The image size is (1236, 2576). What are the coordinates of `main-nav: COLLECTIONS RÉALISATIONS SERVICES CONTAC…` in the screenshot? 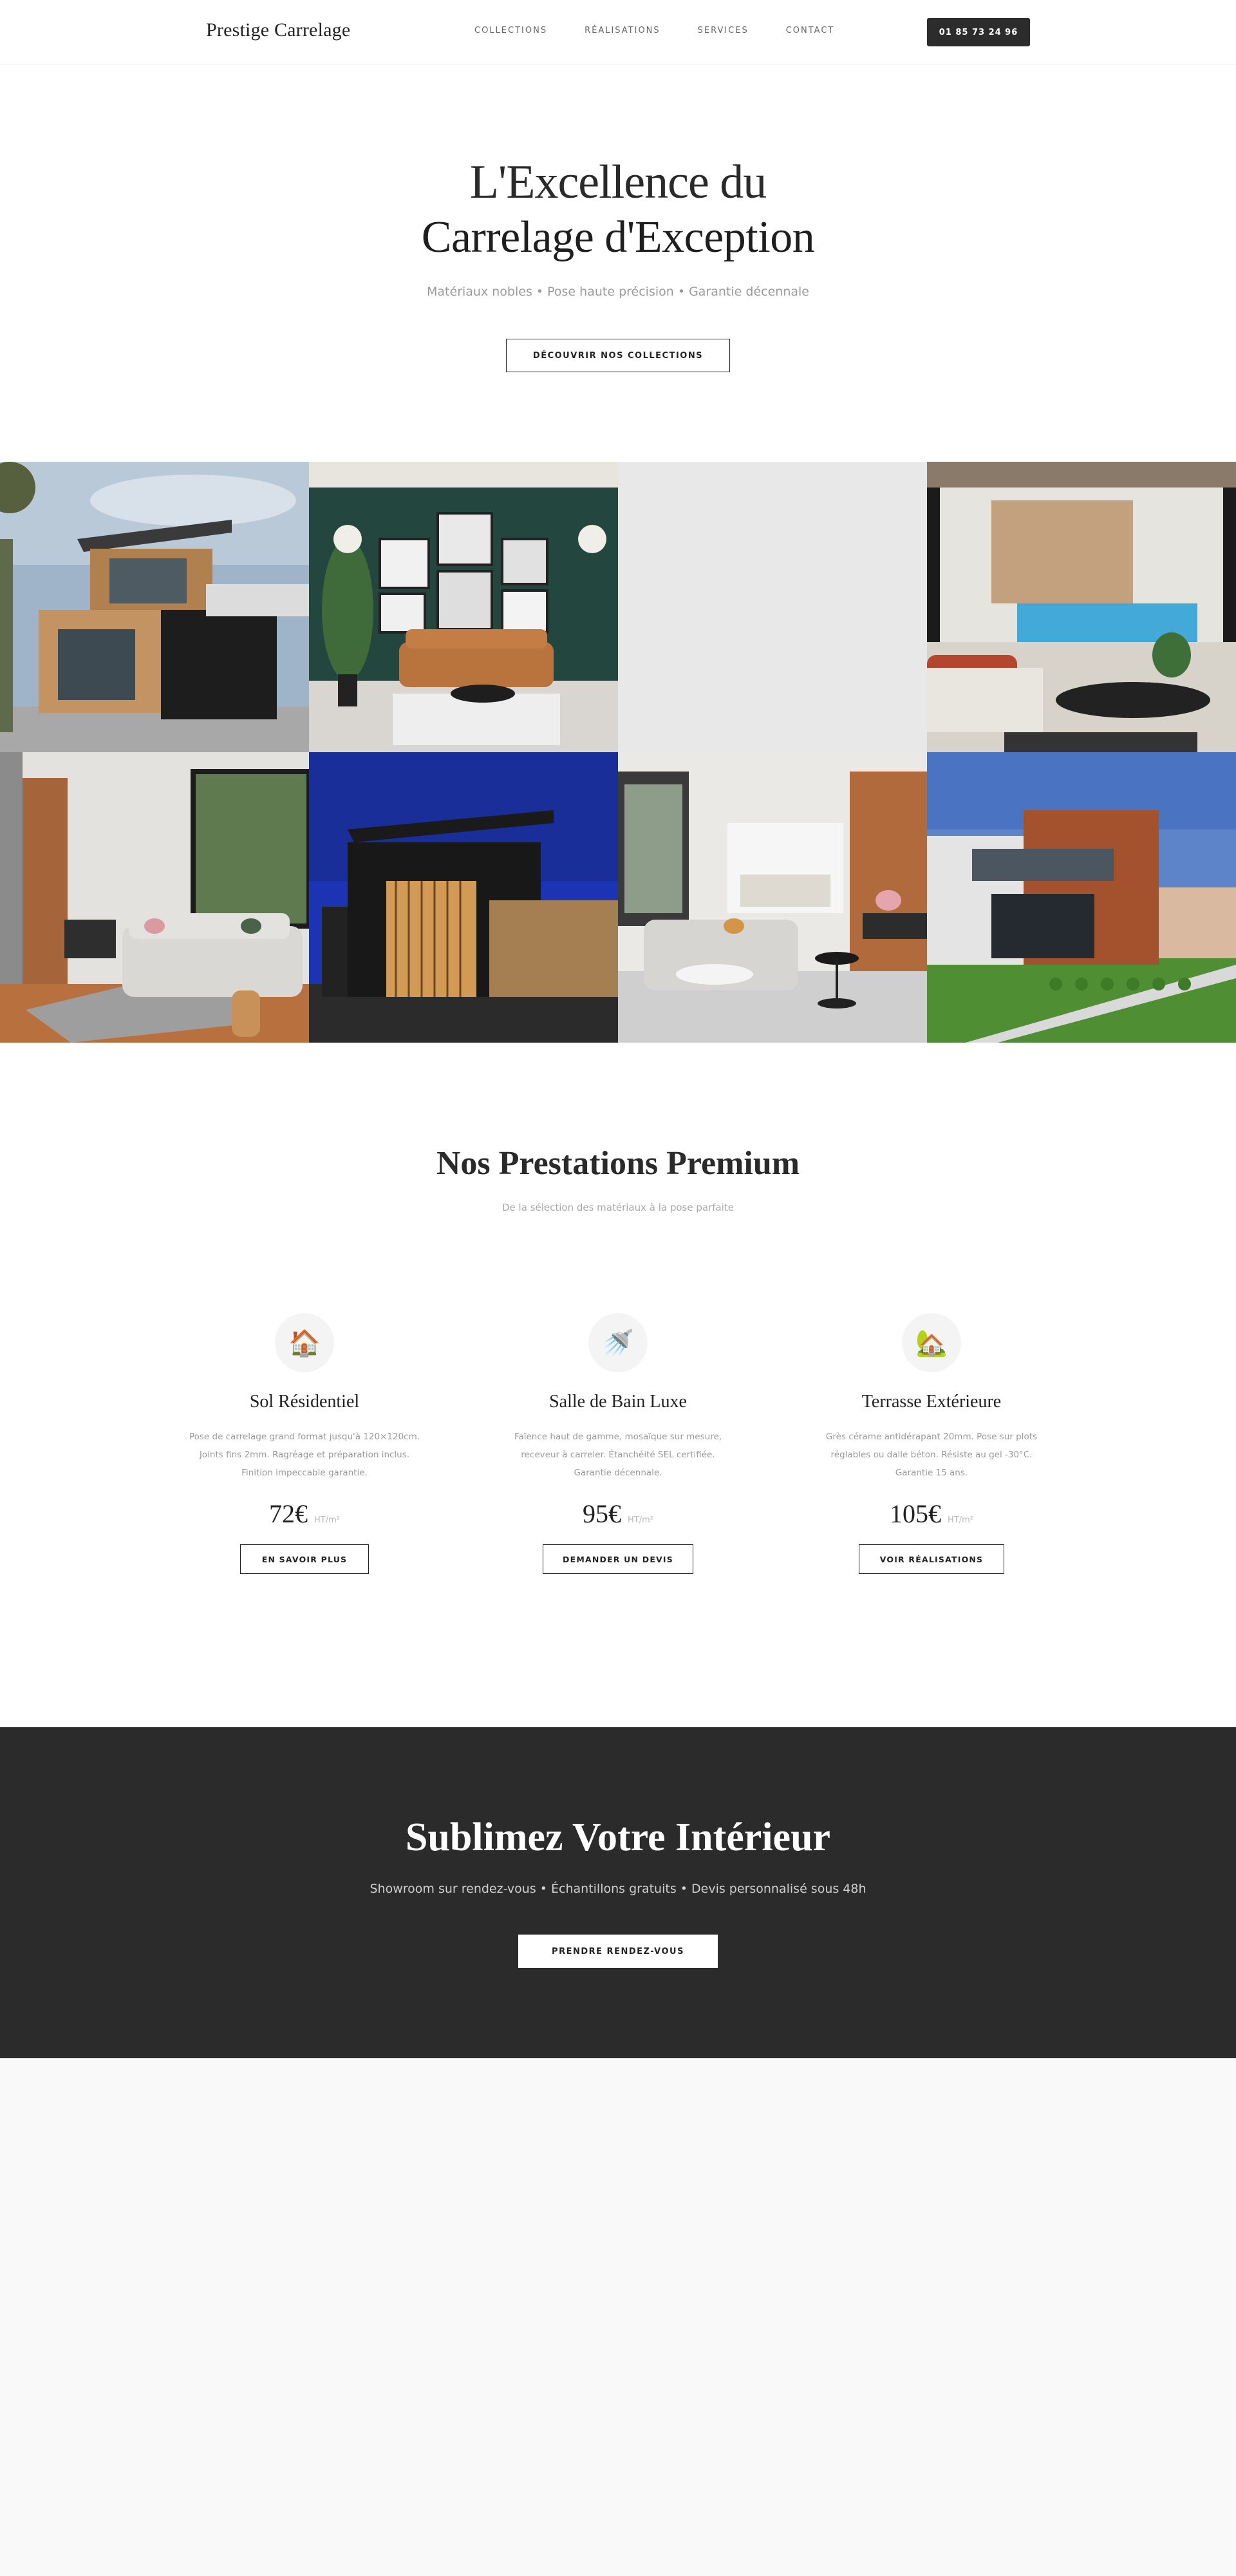 It's located at (673, 30).